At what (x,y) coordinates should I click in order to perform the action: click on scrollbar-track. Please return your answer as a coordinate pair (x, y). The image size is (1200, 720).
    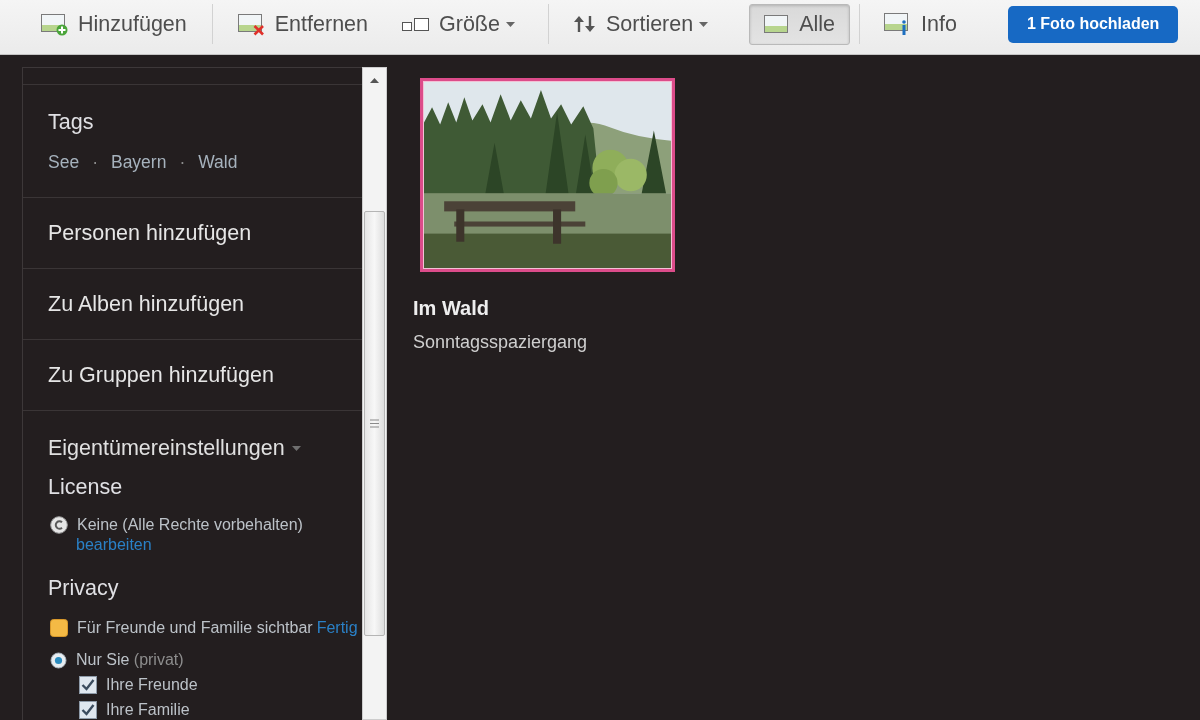
    Looking at the image, I should click on (374, 393).